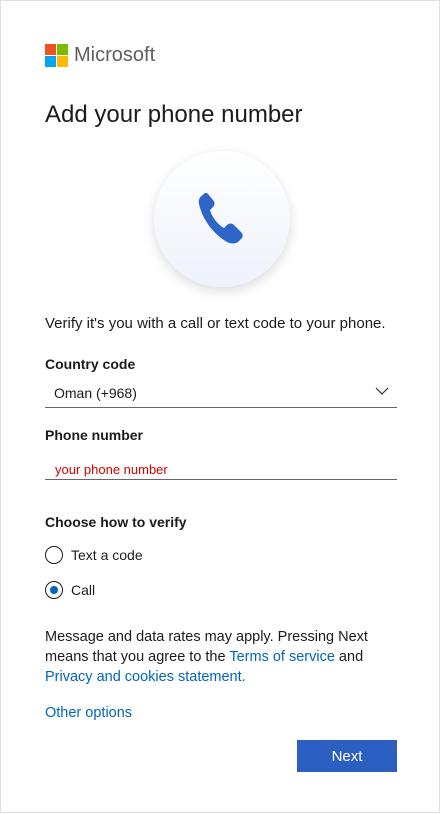 The image size is (442, 815). Describe the element at coordinates (54, 555) in the screenshot. I see `radio-button-text` at that location.